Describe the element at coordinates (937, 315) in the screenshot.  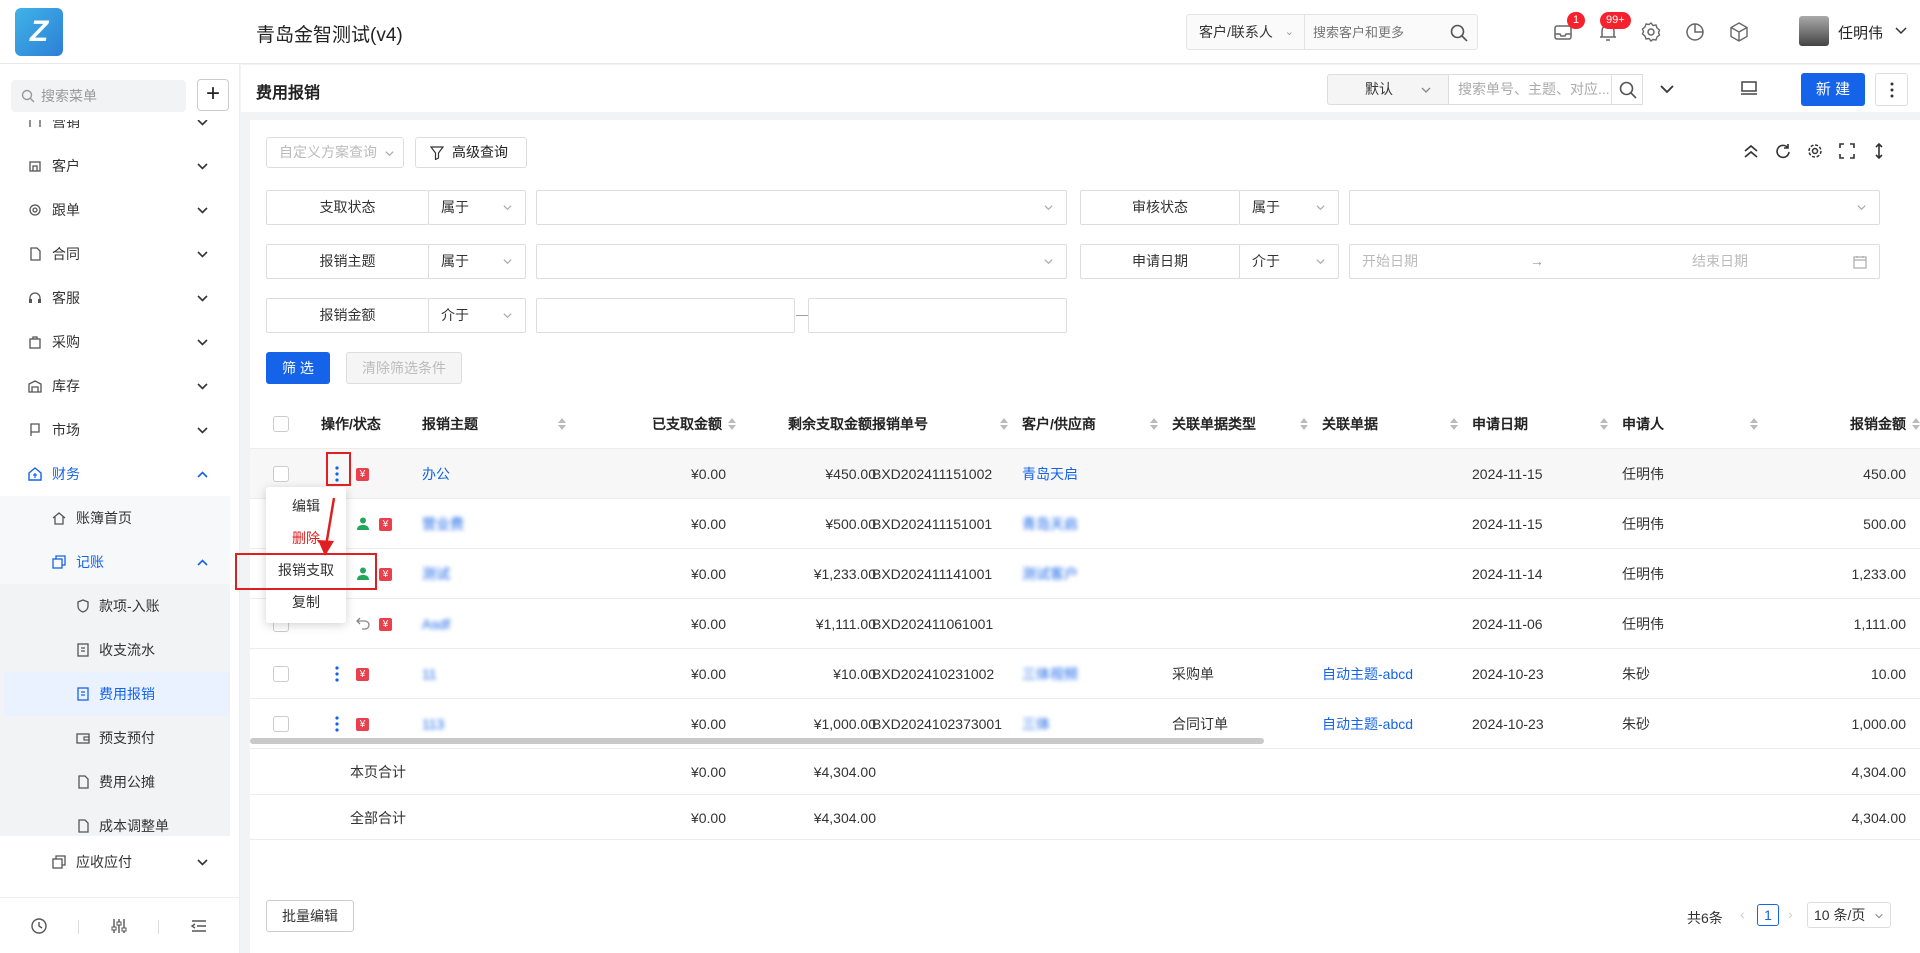
I see `amount-max-input` at that location.